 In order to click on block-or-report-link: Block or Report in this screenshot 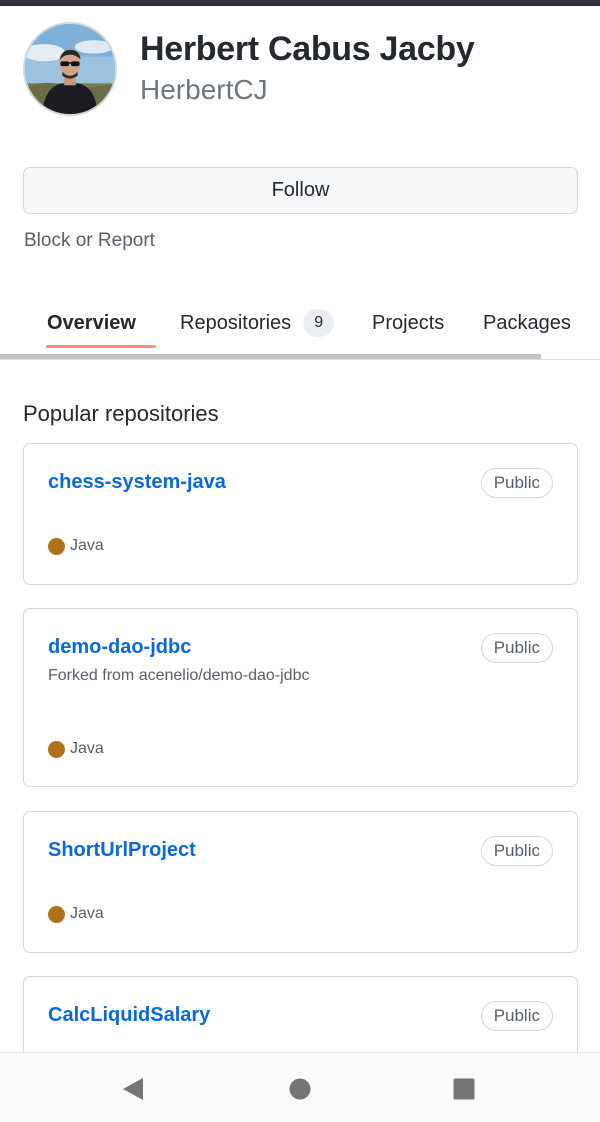, I will do `click(89, 241)`.